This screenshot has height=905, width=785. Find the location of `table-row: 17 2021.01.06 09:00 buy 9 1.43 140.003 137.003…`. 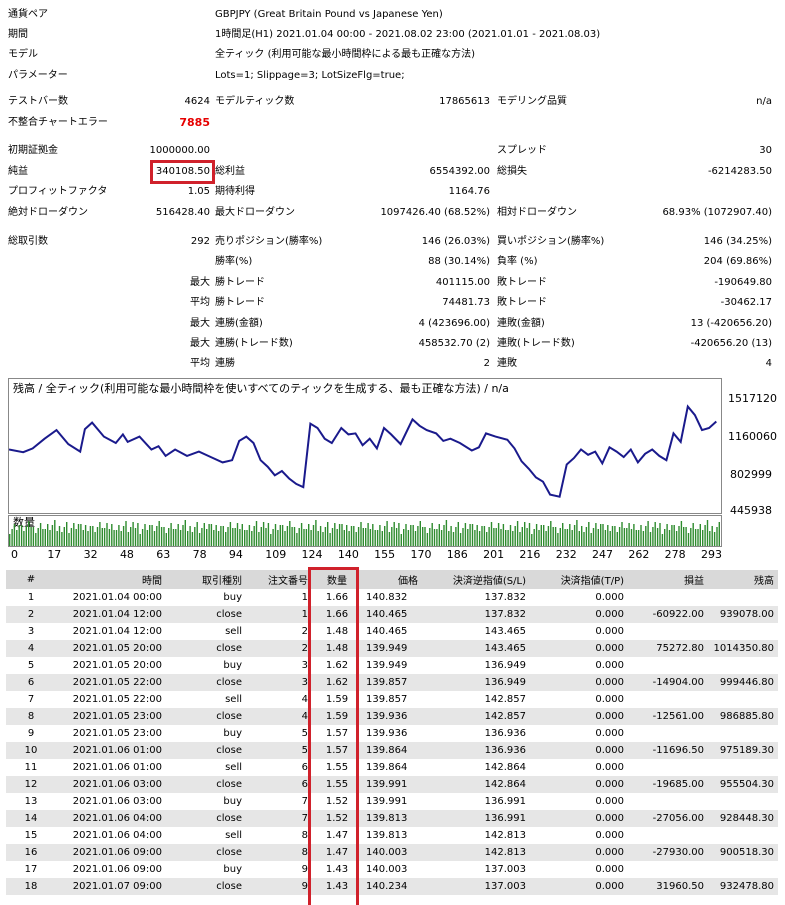

table-row: 17 2021.01.06 09:00 buy 9 1.43 140.003 137.003… is located at coordinates (392, 869).